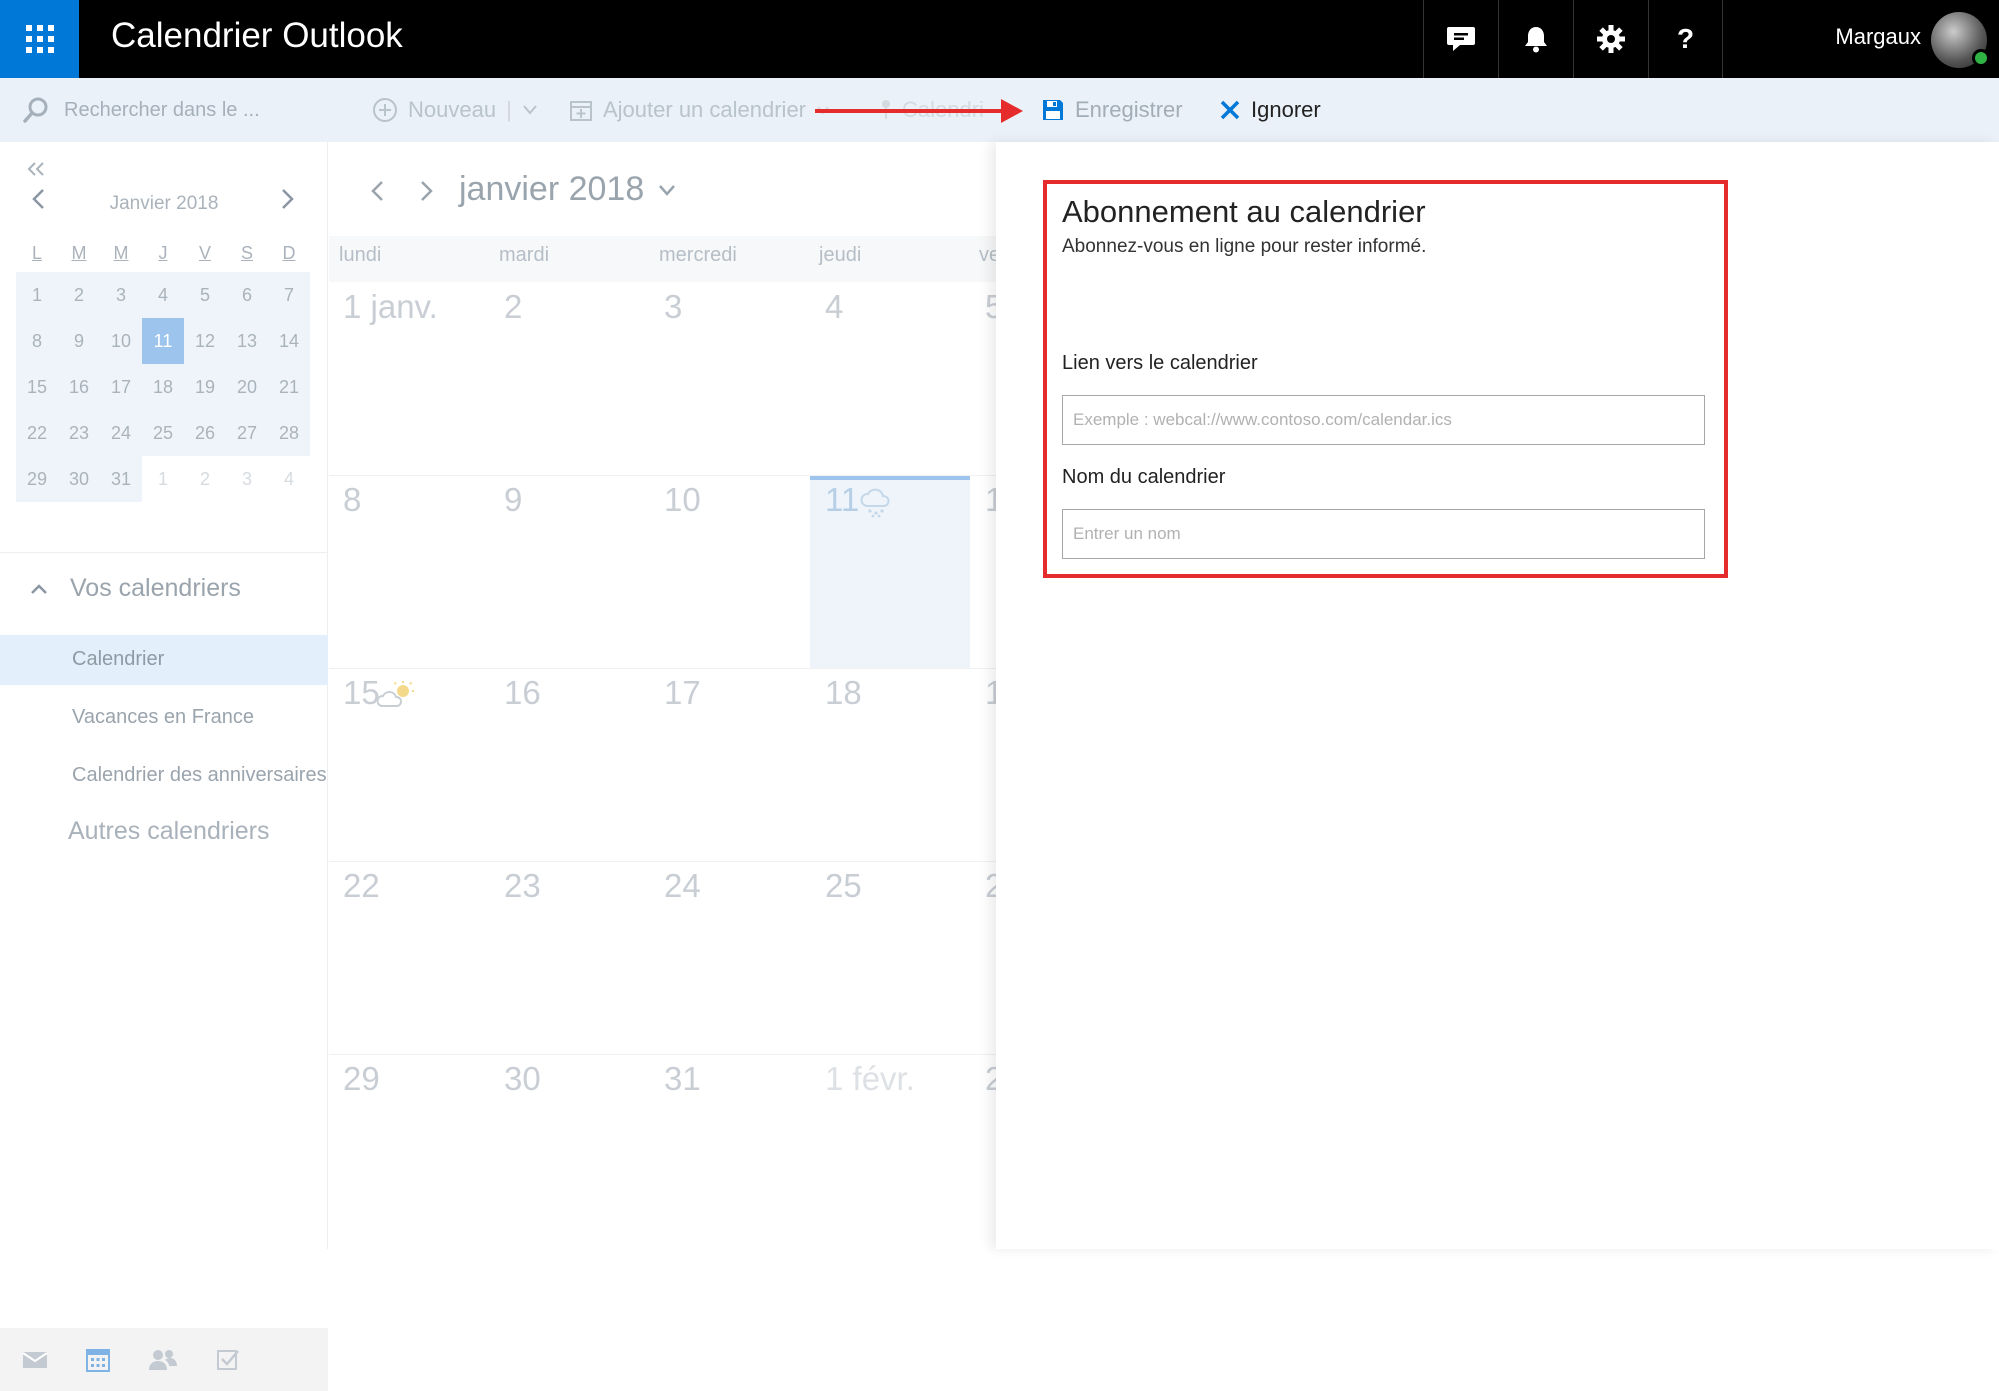 The height and width of the screenshot is (1391, 1999). I want to click on mini-day: 23, so click(79, 433).